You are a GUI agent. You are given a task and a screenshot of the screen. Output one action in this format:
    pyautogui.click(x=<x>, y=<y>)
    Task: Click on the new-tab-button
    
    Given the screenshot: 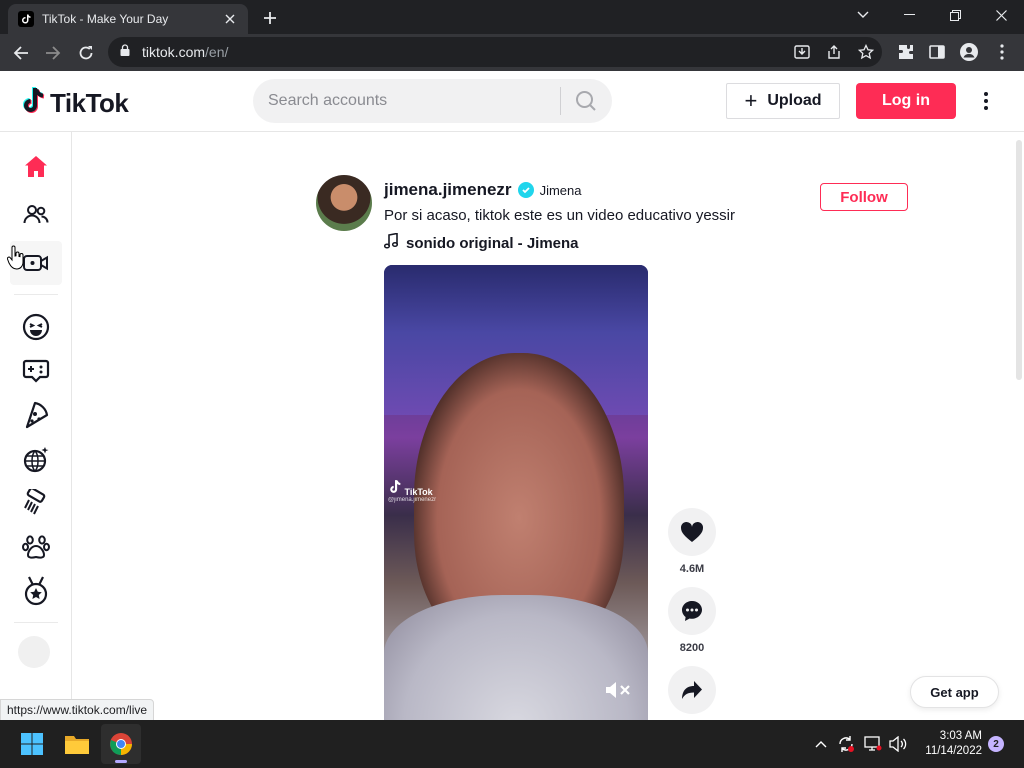 What is the action you would take?
    pyautogui.click(x=270, y=18)
    